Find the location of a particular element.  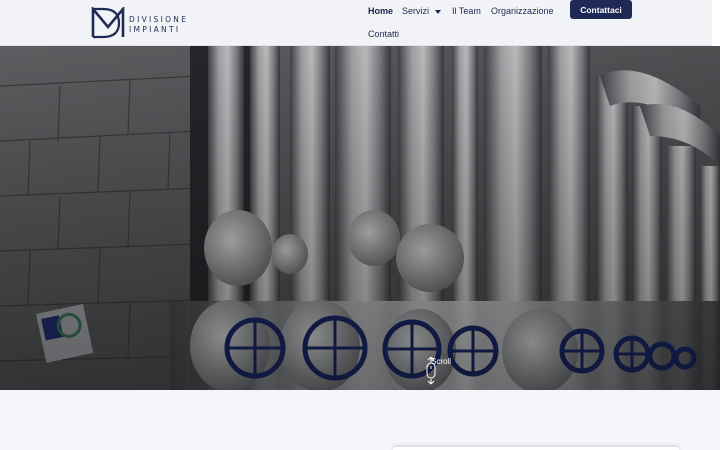

dm-monogram-icon is located at coordinates (108, 23).